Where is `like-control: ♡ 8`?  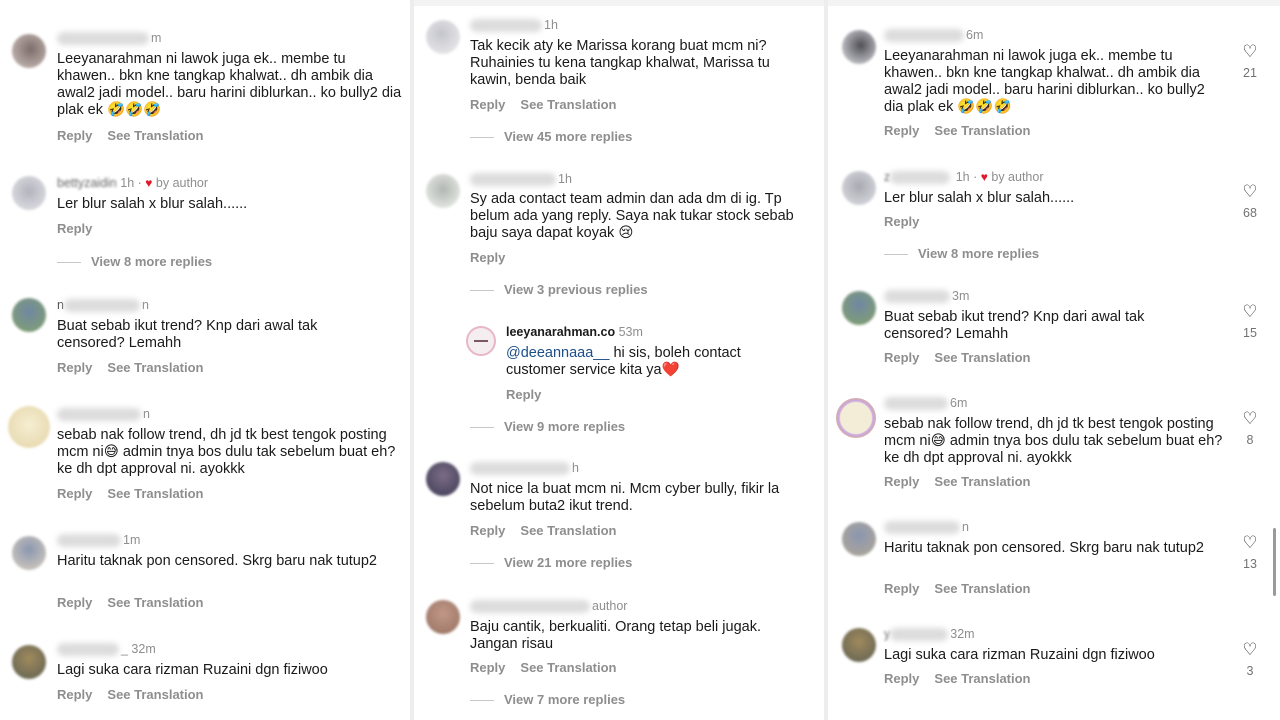
like-control: ♡ 8 is located at coordinates (1250, 429).